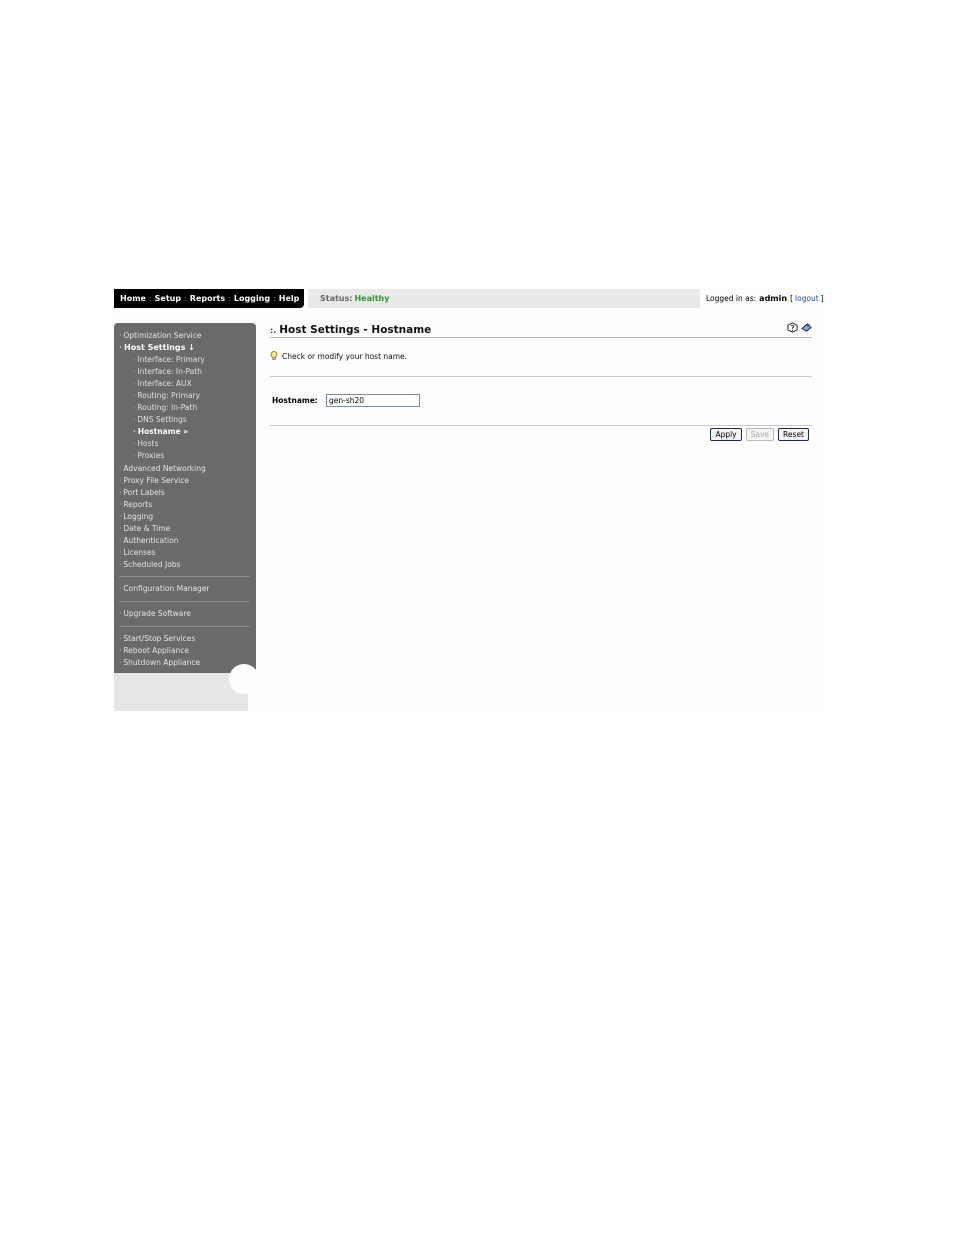 The width and height of the screenshot is (954, 1235). I want to click on sidebar-item-label: Routing: Primary, so click(169, 396).